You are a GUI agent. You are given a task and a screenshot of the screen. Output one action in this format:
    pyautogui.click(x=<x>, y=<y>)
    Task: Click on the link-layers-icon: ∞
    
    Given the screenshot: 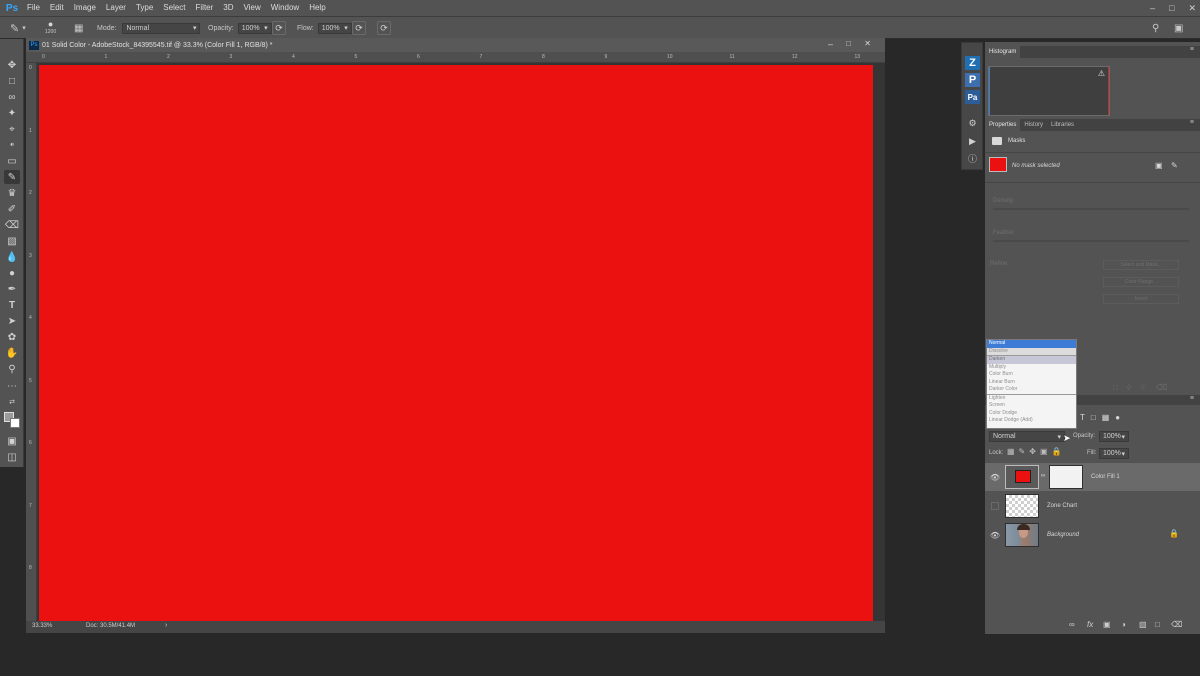 What is the action you would take?
    pyautogui.click(x=1072, y=624)
    